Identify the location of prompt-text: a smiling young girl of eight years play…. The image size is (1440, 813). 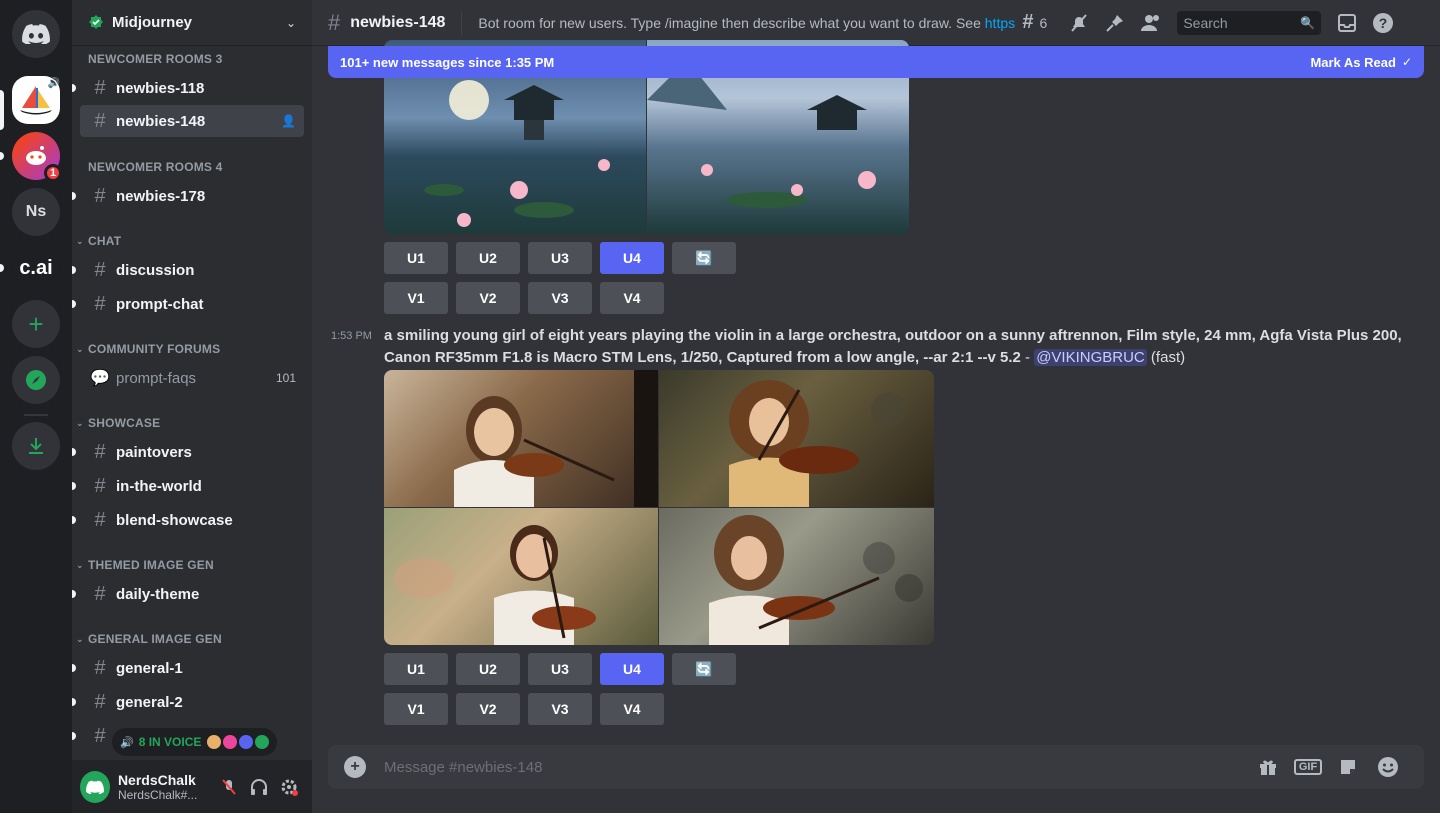
(893, 346).